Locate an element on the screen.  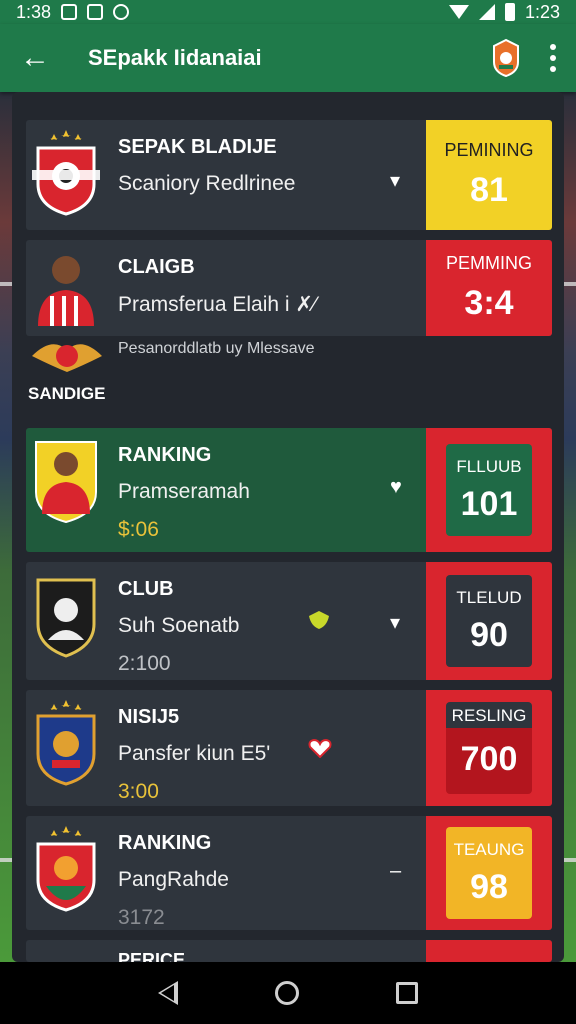
club-name: PERICE is located at coordinates (152, 956).